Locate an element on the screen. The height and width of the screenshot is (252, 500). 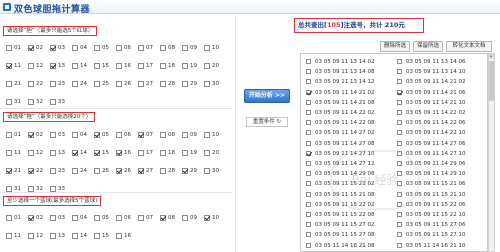
scroll-up-arrow-icon is located at coordinates (491, 56).